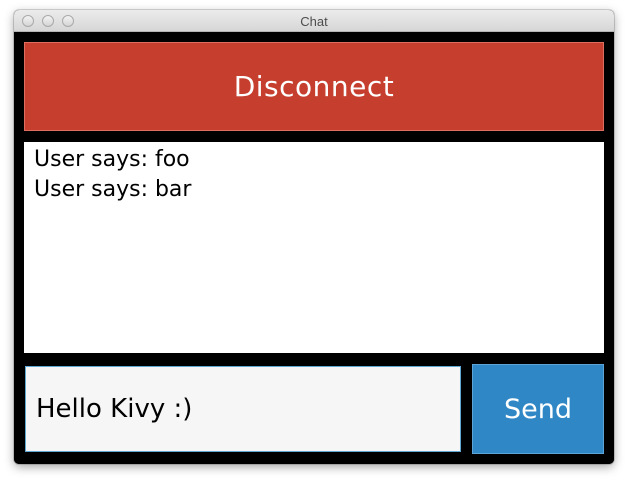  What do you see at coordinates (538, 409) in the screenshot?
I see `send-button: Send` at bounding box center [538, 409].